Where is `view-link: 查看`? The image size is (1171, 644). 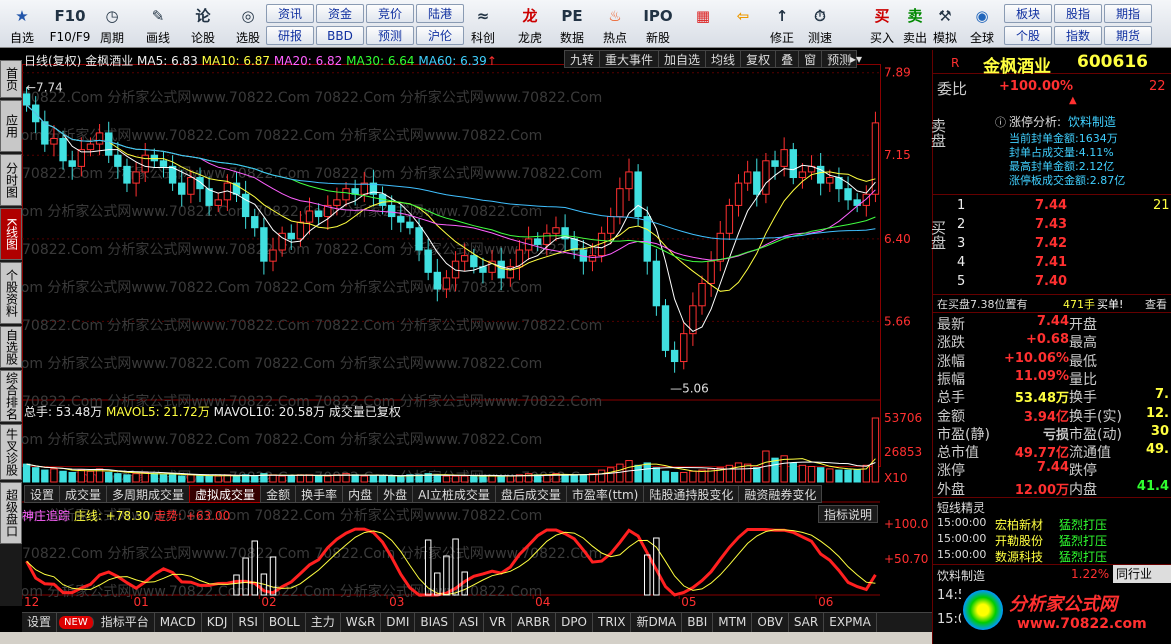
view-link: 查看 is located at coordinates (1156, 304).